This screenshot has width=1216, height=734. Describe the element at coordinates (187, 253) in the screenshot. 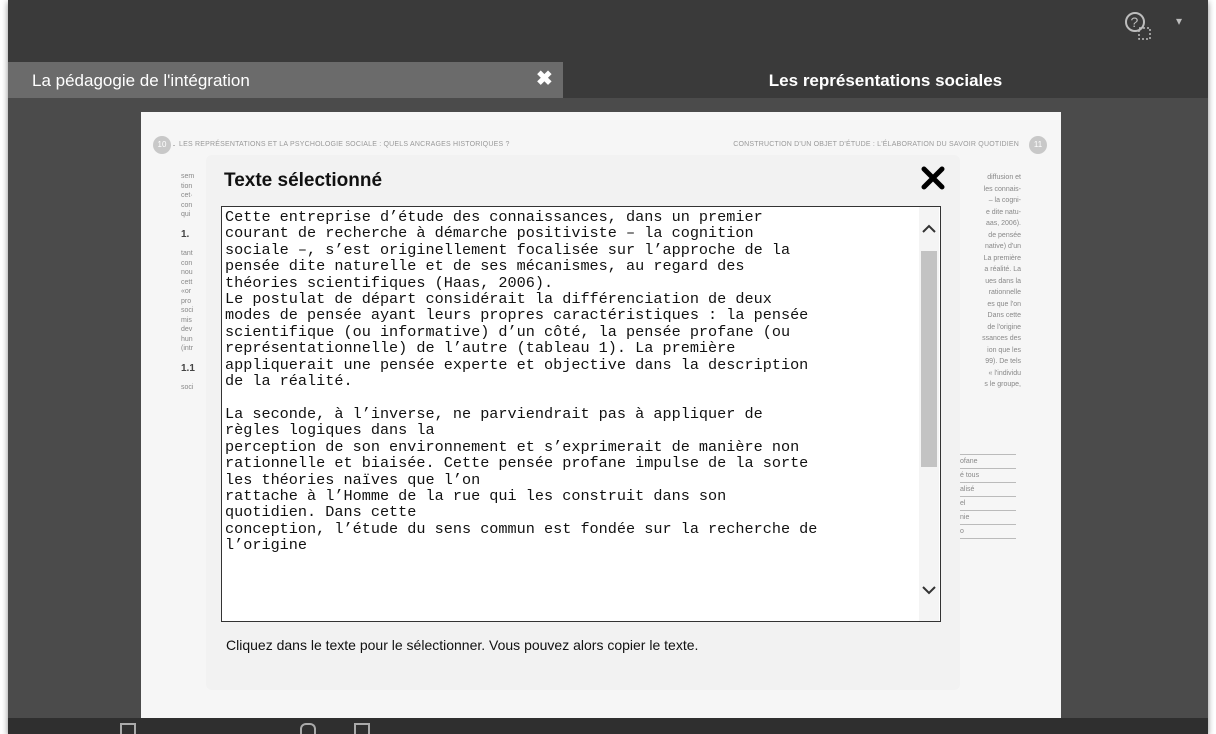

I see `text-fragment: tant` at that location.